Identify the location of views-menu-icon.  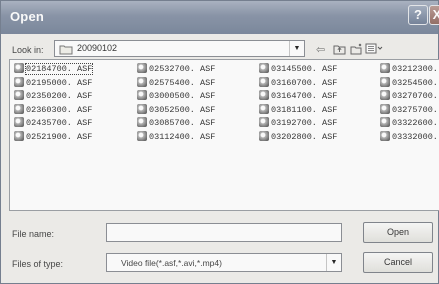
(374, 50).